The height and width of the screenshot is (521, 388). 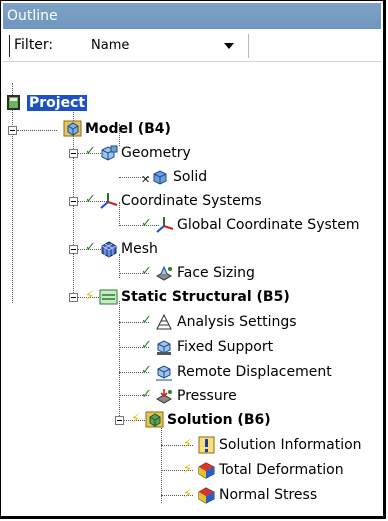 What do you see at coordinates (12, 130) in the screenshot?
I see `collapse-model-toggle` at bounding box center [12, 130].